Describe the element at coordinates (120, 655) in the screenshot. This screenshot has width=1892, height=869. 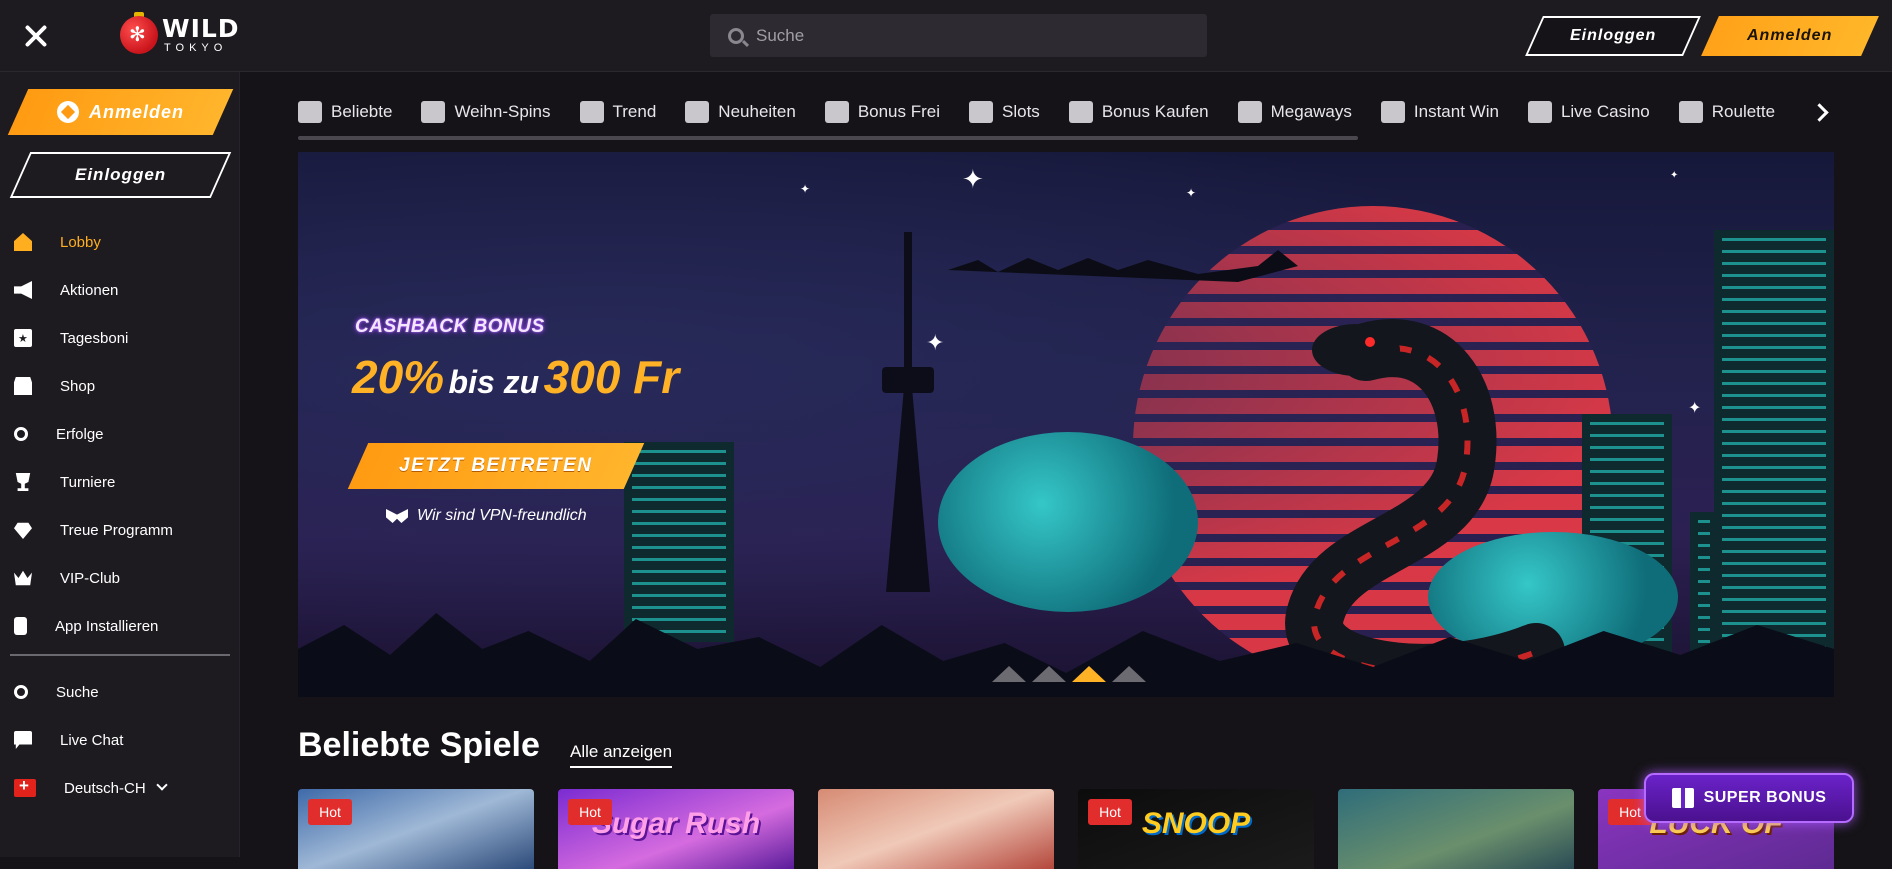
I see `sidebar-divider` at that location.